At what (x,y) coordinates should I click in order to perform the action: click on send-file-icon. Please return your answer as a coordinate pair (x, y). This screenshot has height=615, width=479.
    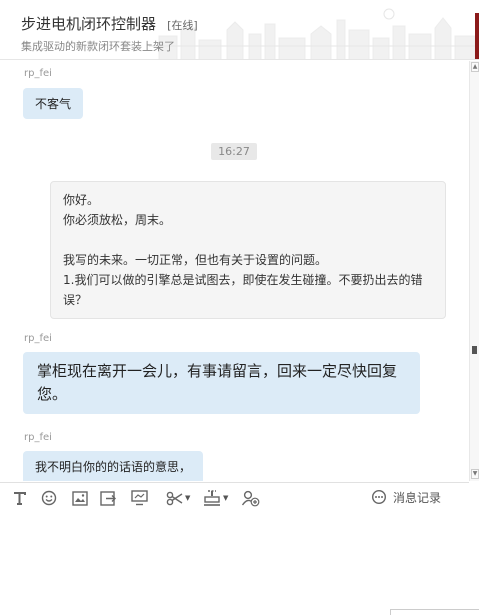
    Looking at the image, I should click on (108, 498).